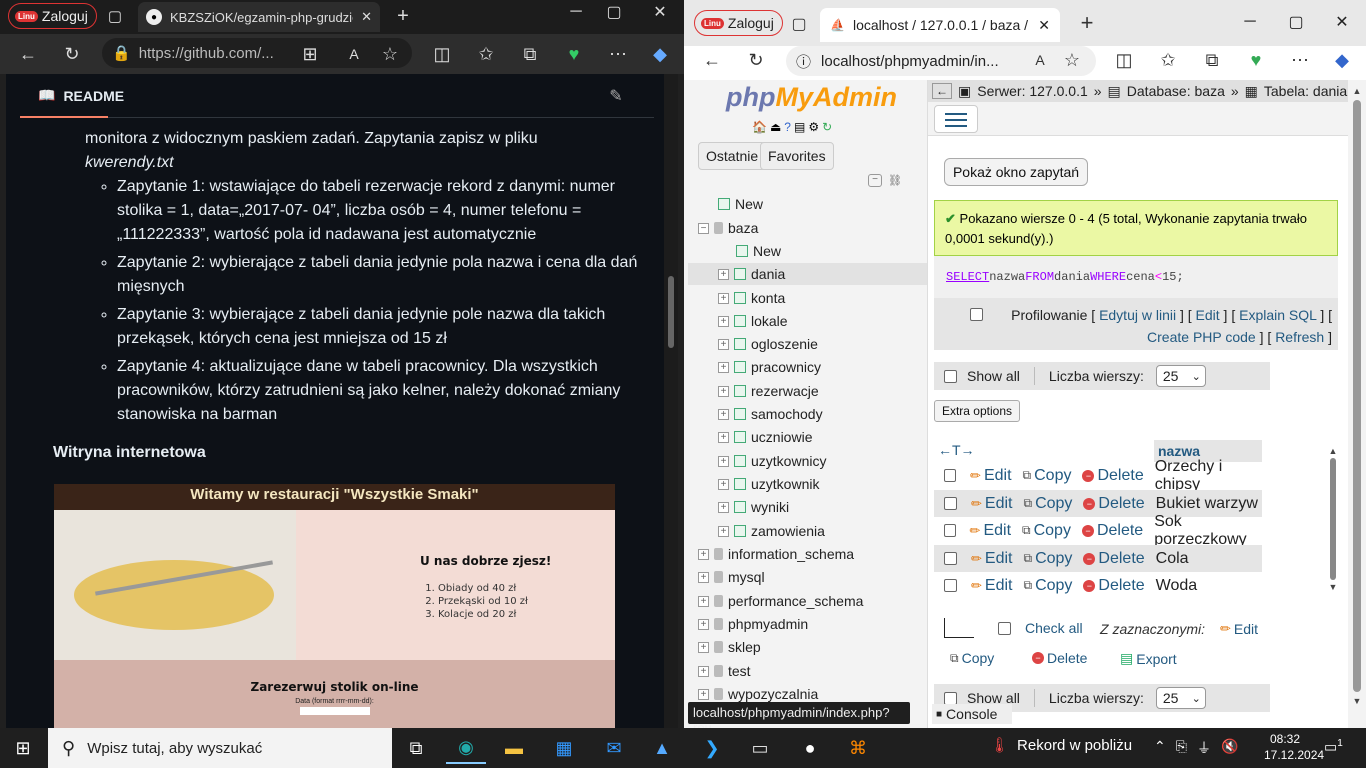 The height and width of the screenshot is (768, 1366). I want to click on chevron-up-icon: ⌃, so click(1160, 748).